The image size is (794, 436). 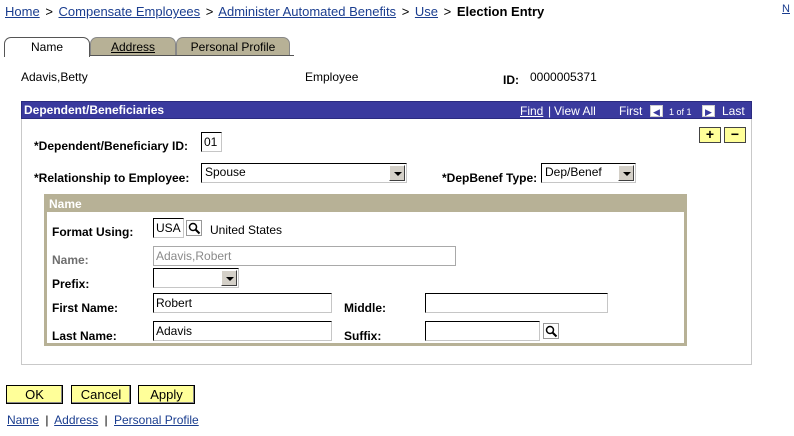 I want to click on last-link: Last, so click(x=733, y=111).